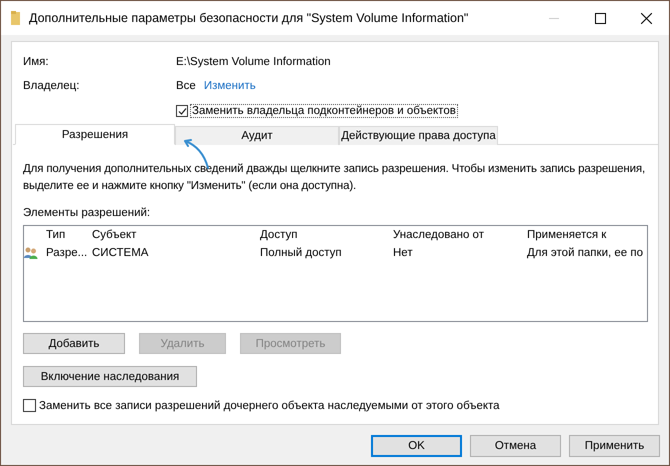 The height and width of the screenshot is (466, 670). Describe the element at coordinates (515, 446) in the screenshot. I see `cancel-button: Отмена` at that location.